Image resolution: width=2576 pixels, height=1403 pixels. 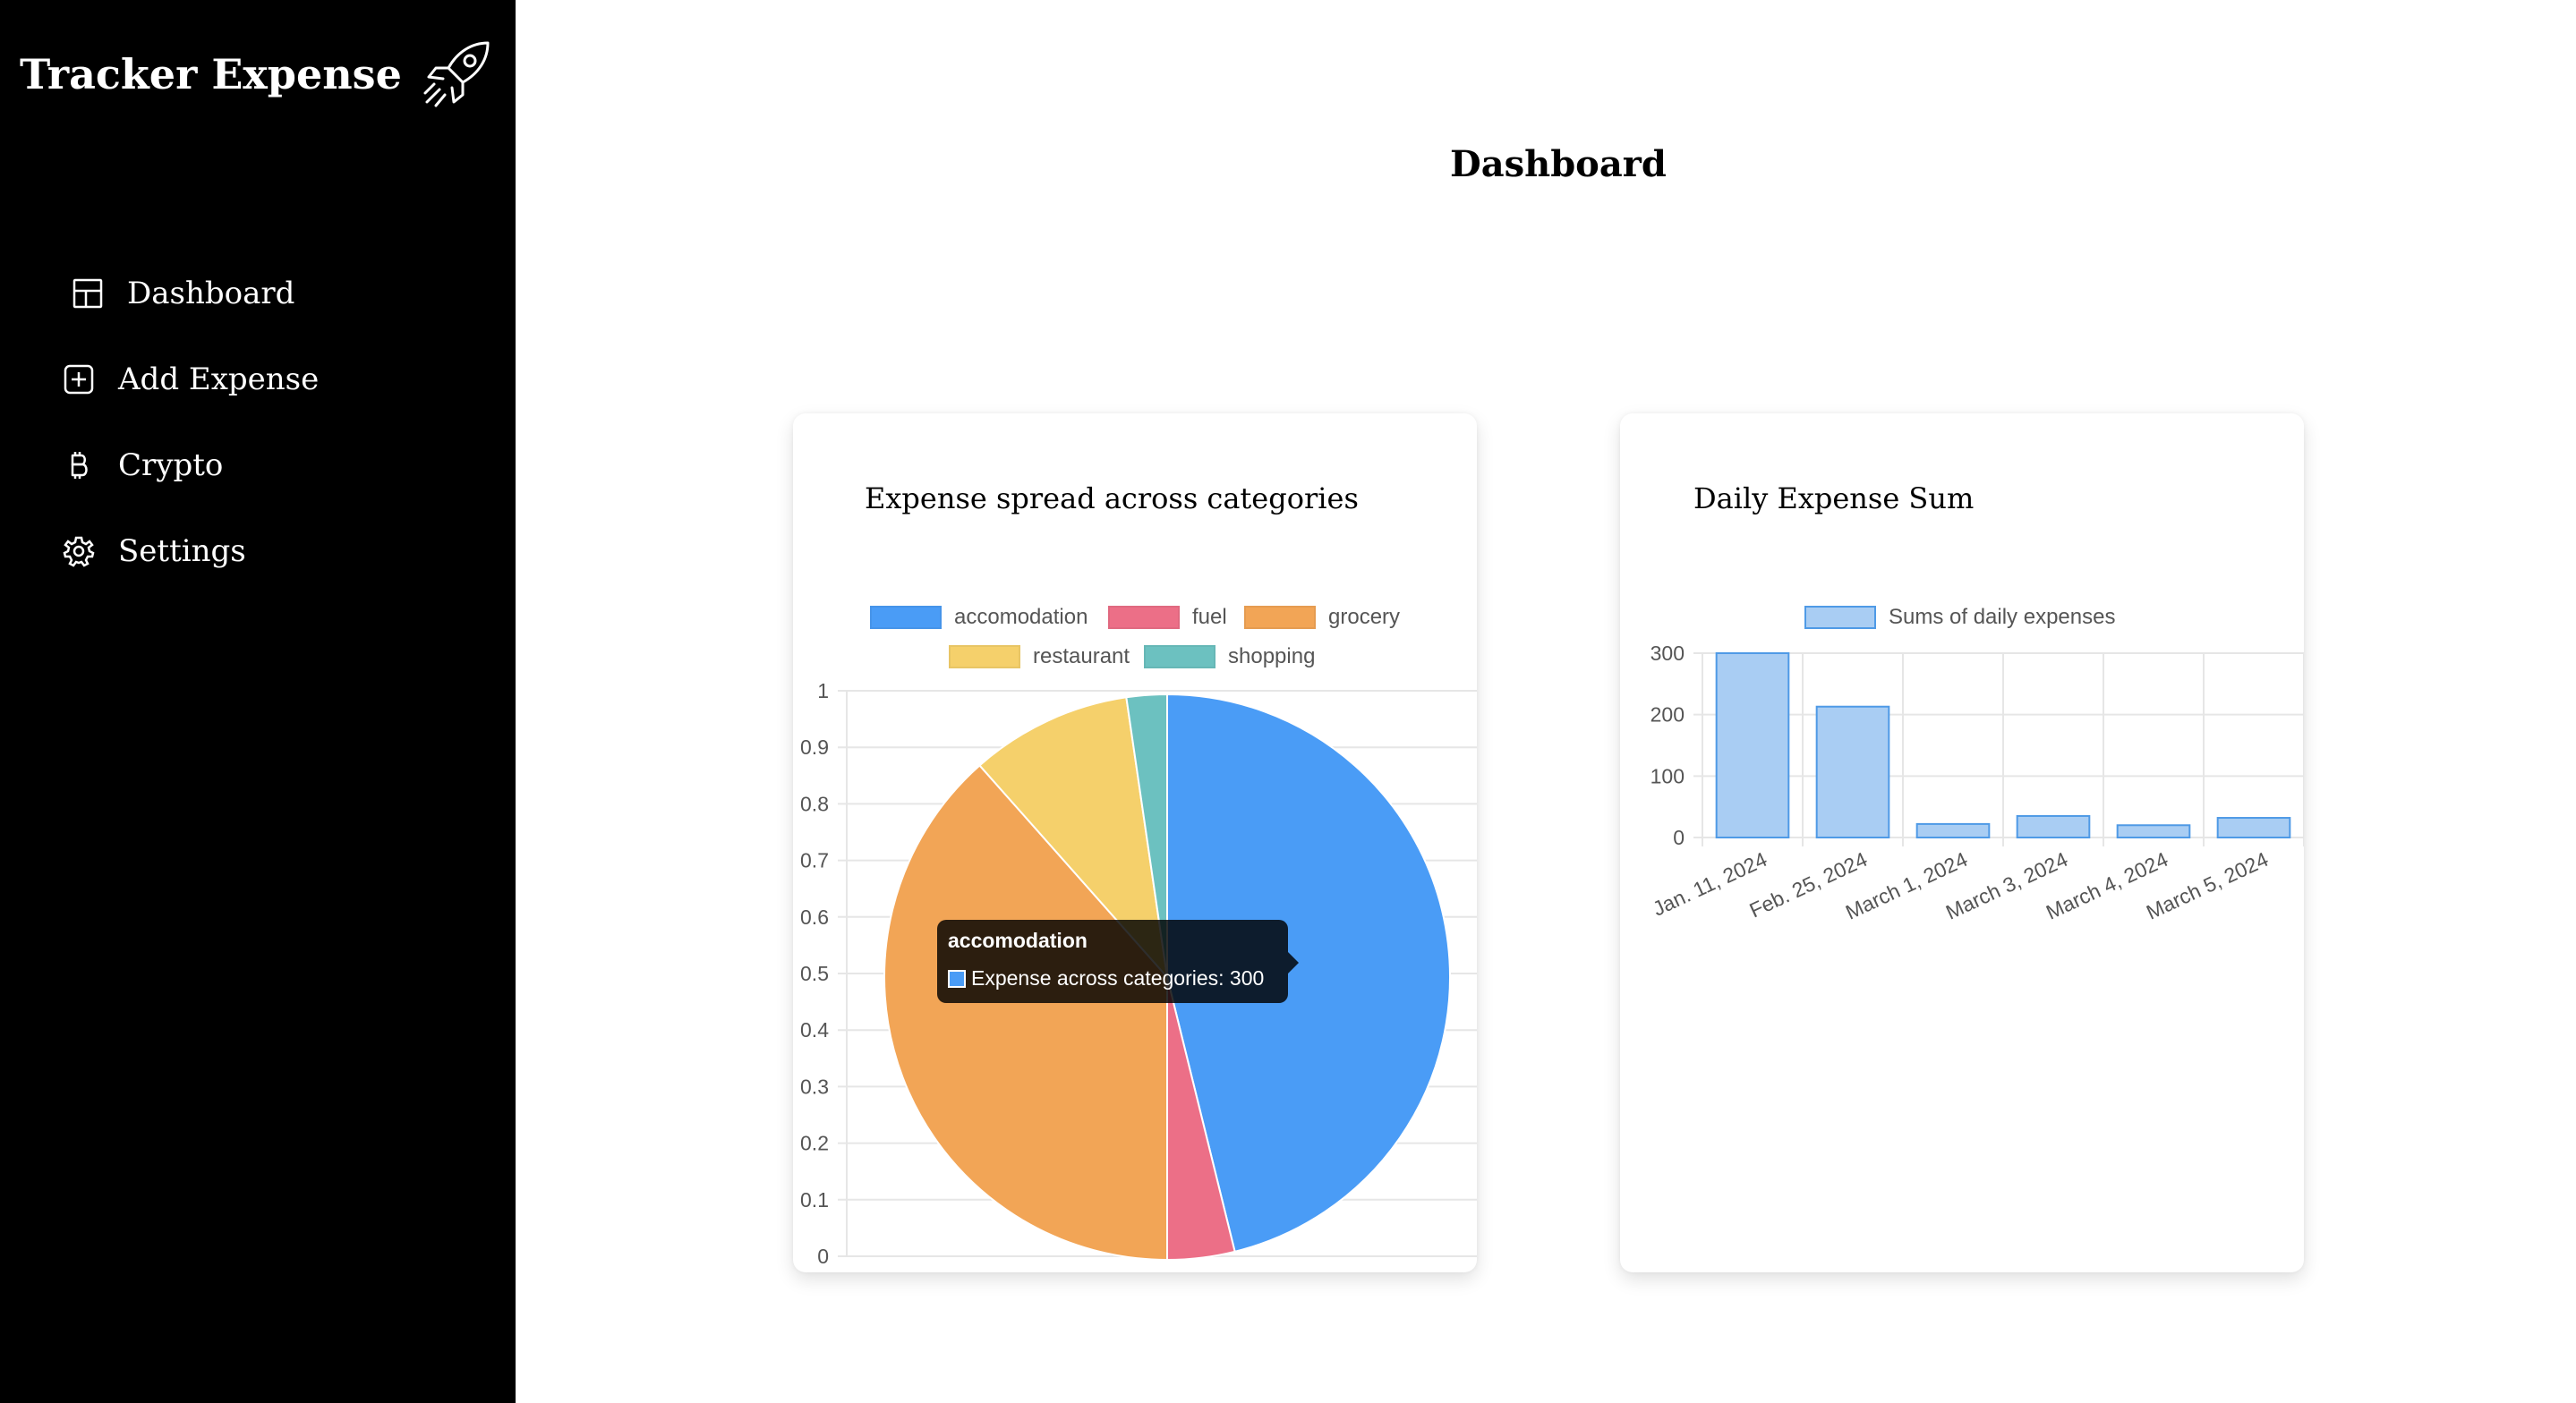 I want to click on brand: Tracker Expense, so click(x=257, y=74).